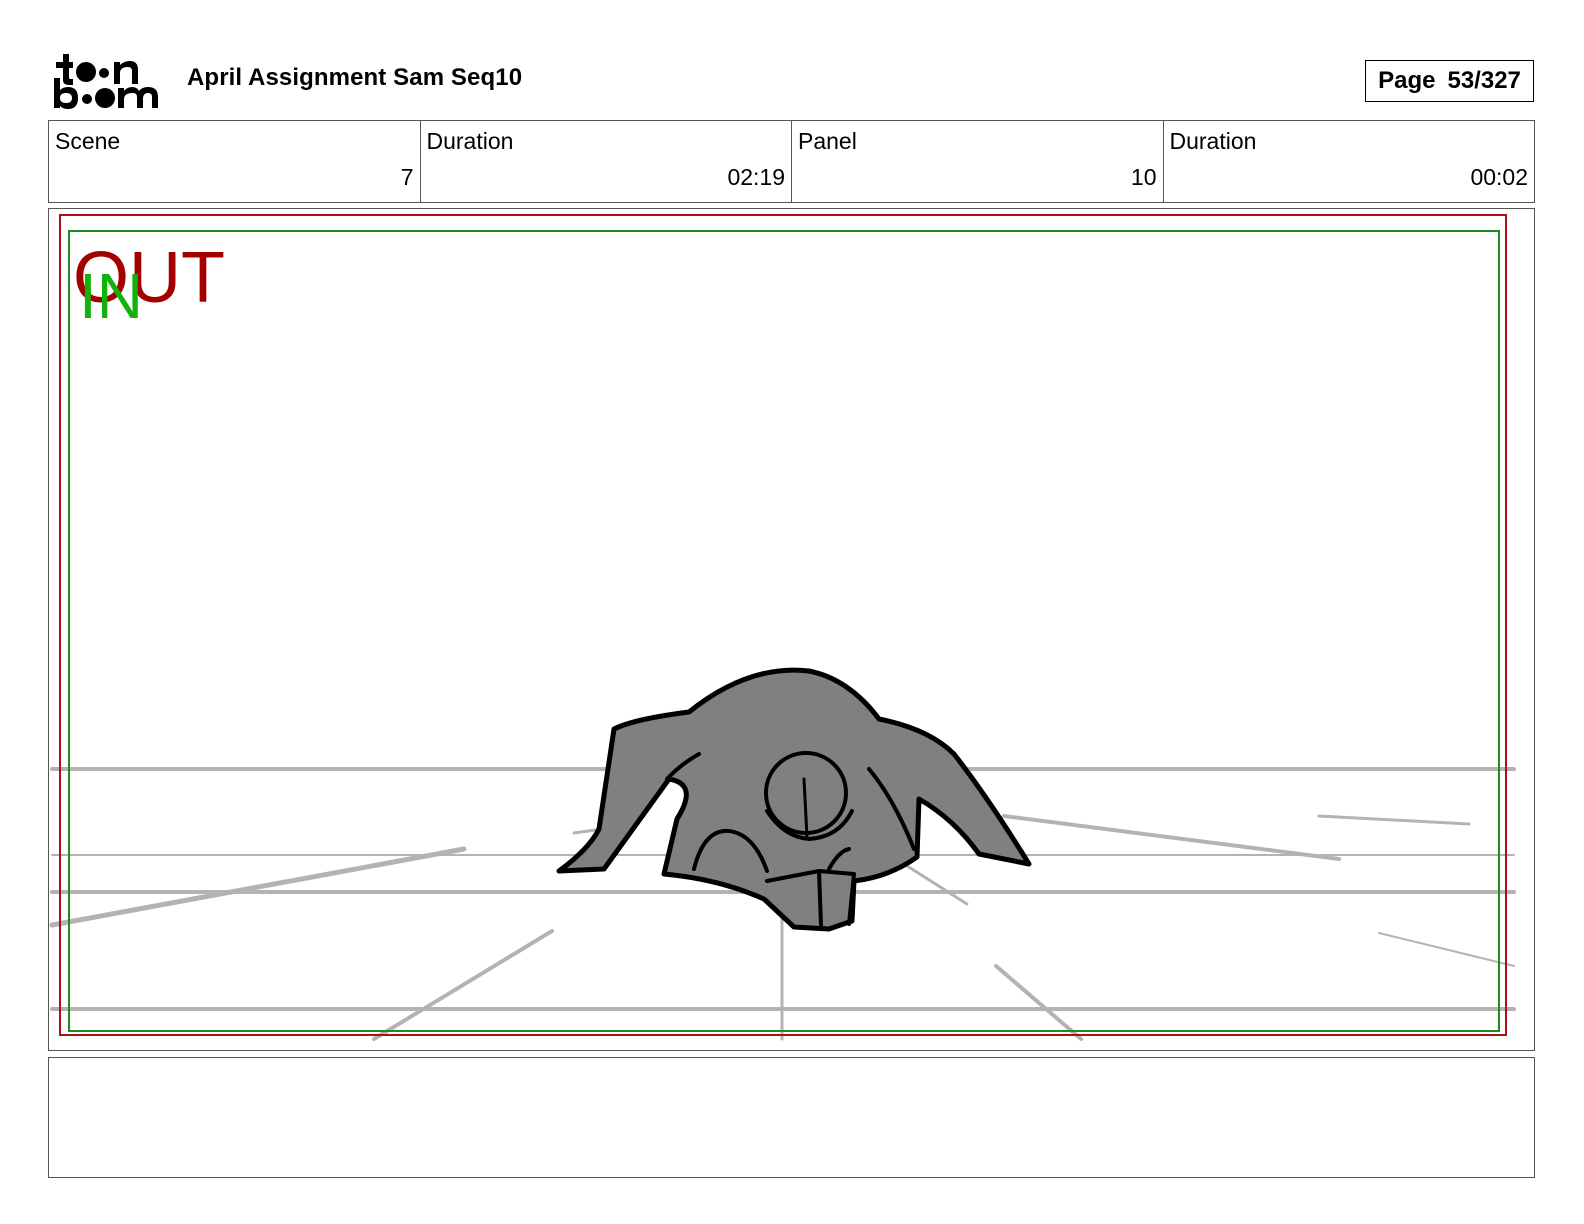 This screenshot has width=1584, height=1224. What do you see at coordinates (1213, 141) in the screenshot?
I see `panel-duration-label: Duration` at bounding box center [1213, 141].